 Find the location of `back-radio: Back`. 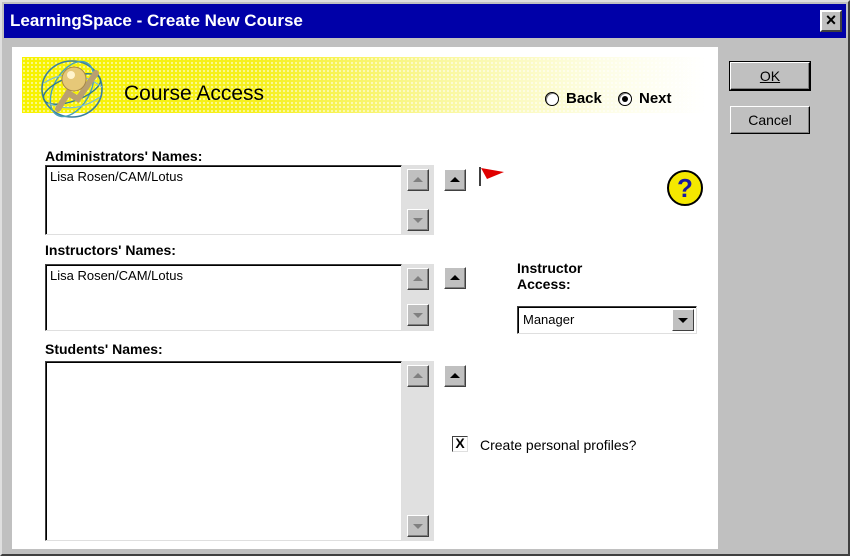

back-radio: Back is located at coordinates (573, 98).